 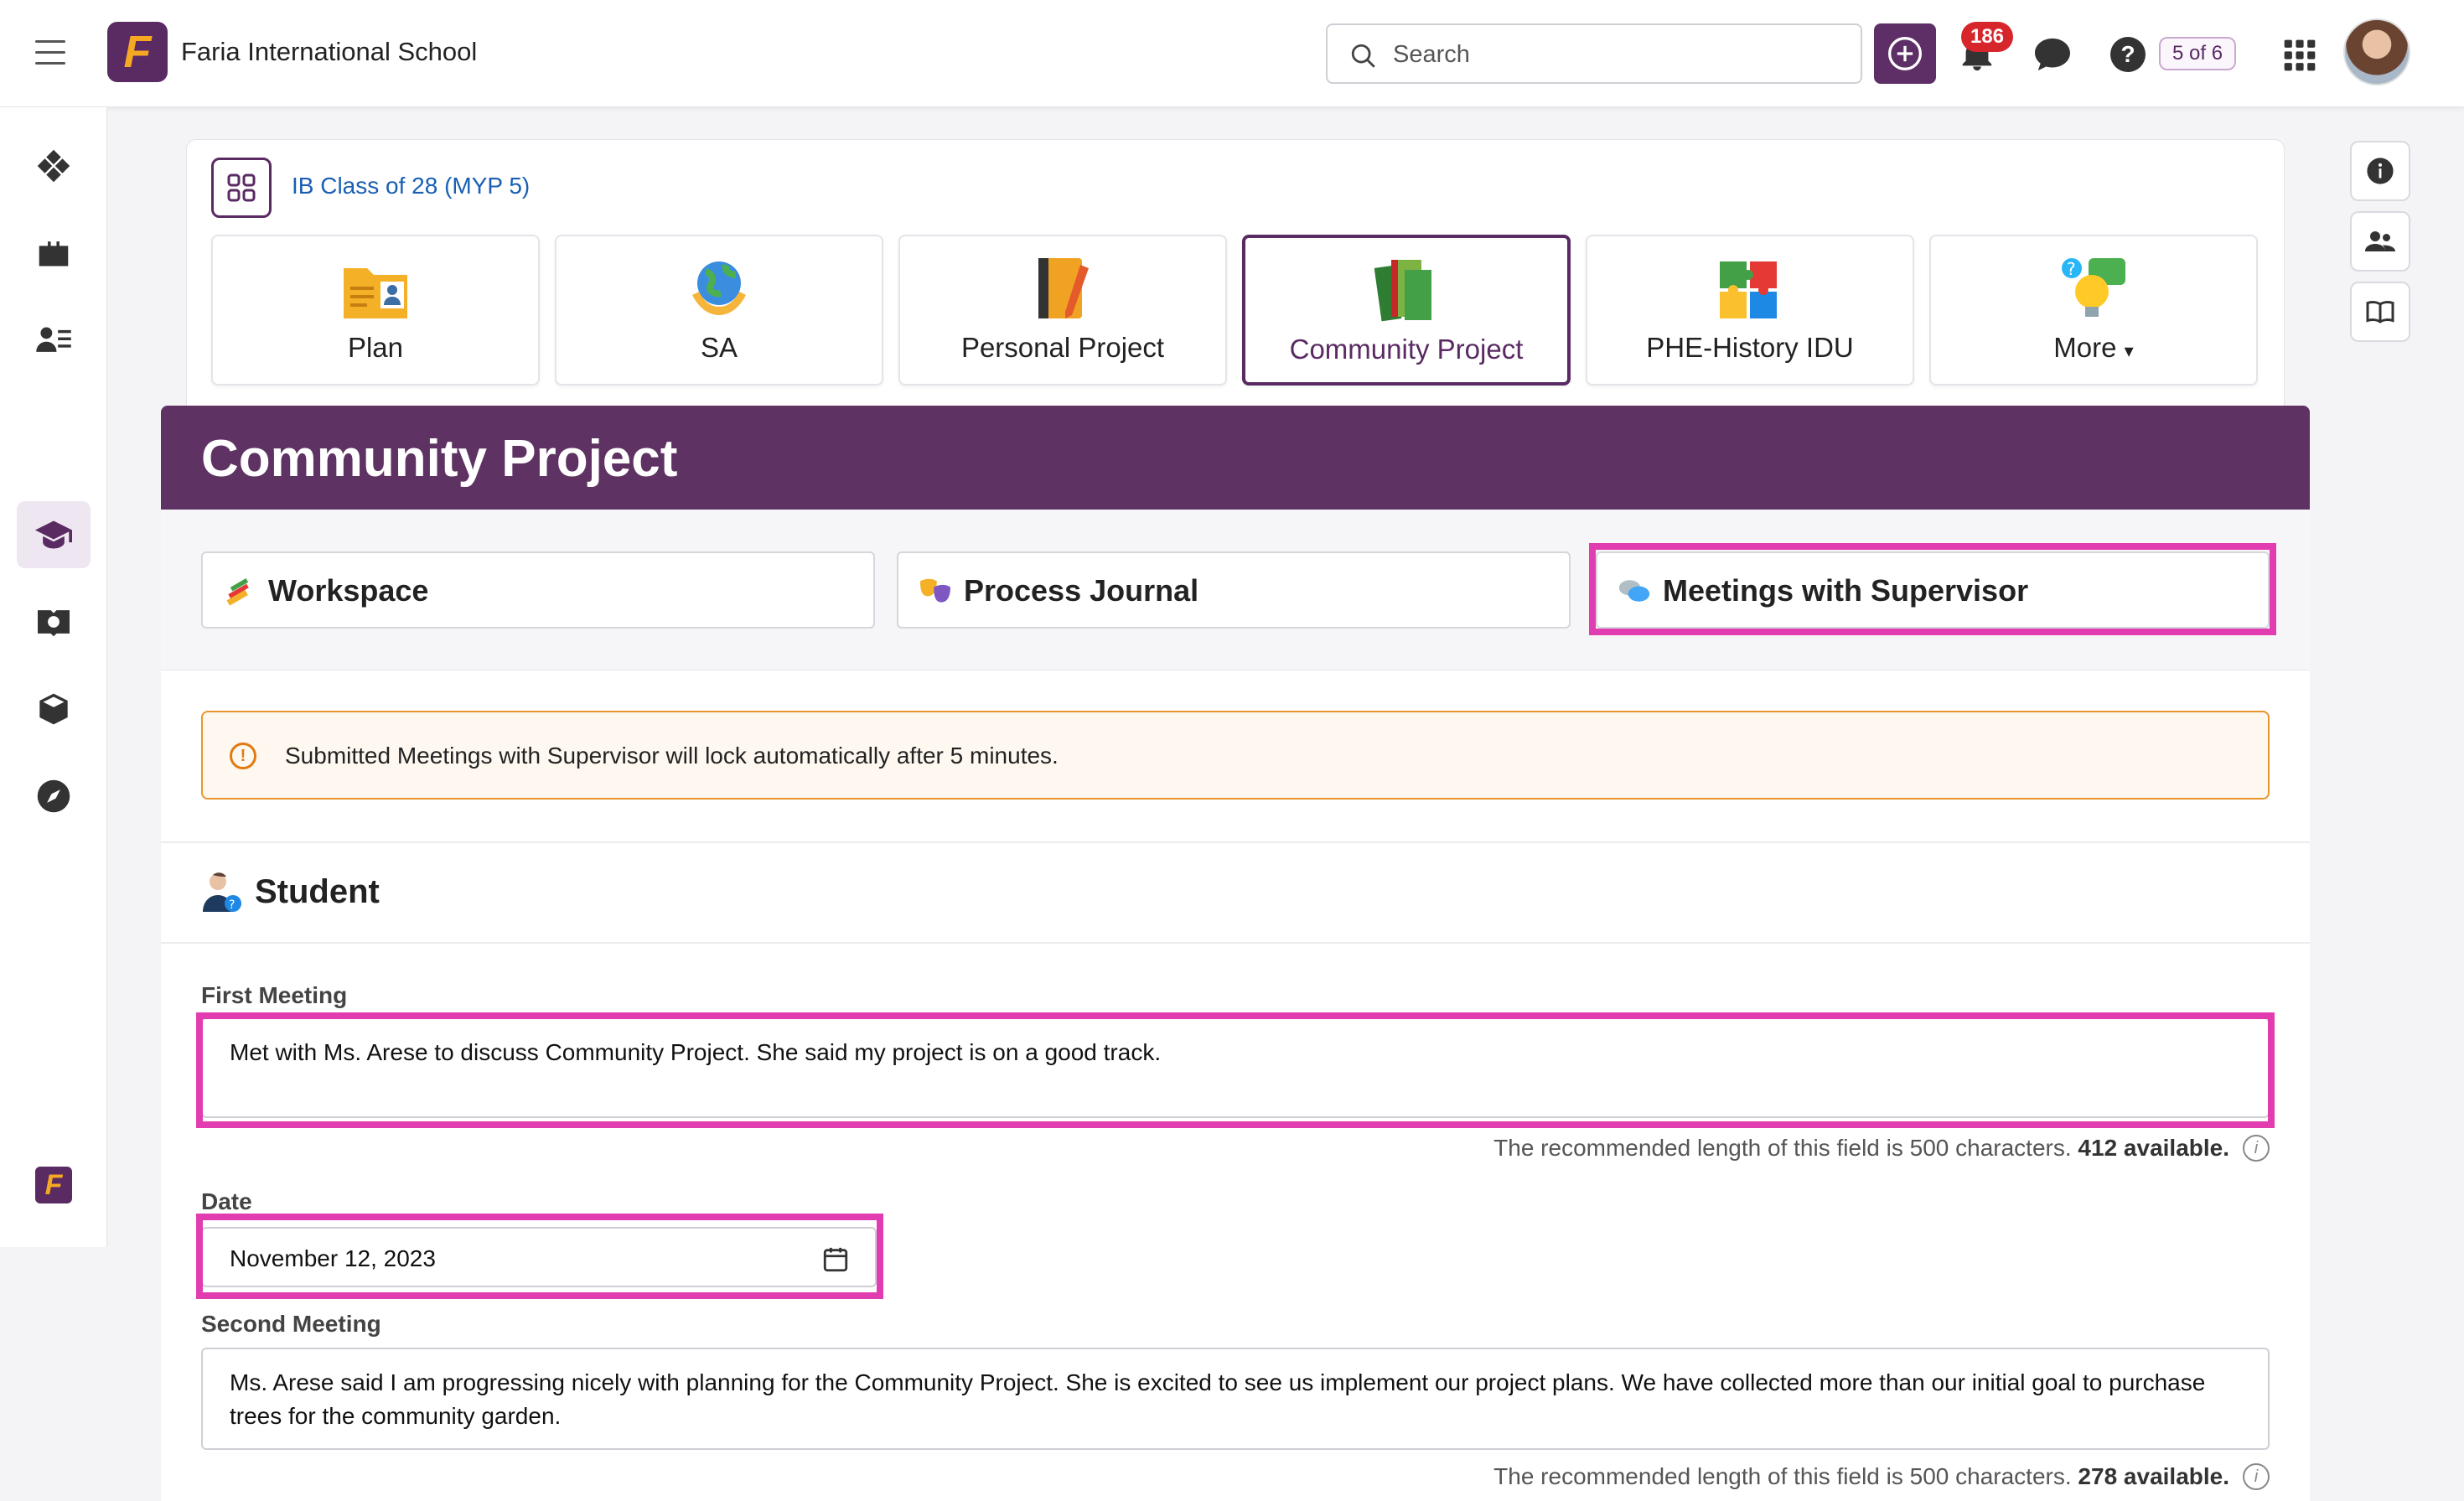 What do you see at coordinates (2299, 56) in the screenshot?
I see `apps-grid-icon` at bounding box center [2299, 56].